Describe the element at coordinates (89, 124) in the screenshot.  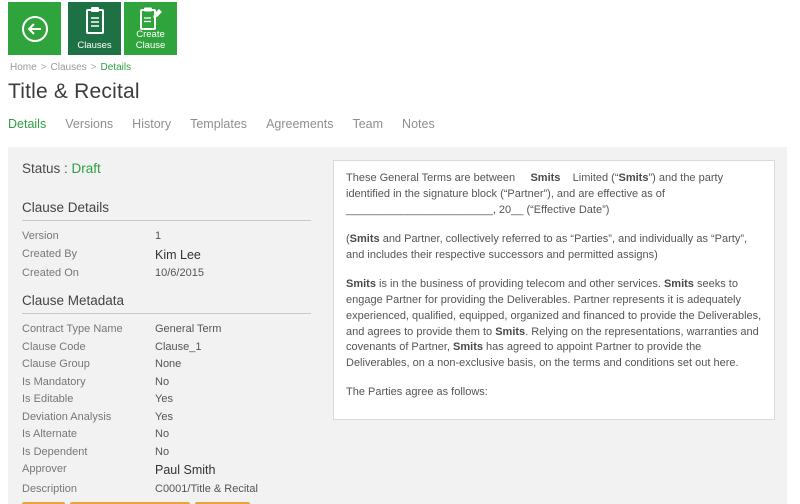
I see `tab-versions: Versions` at that location.